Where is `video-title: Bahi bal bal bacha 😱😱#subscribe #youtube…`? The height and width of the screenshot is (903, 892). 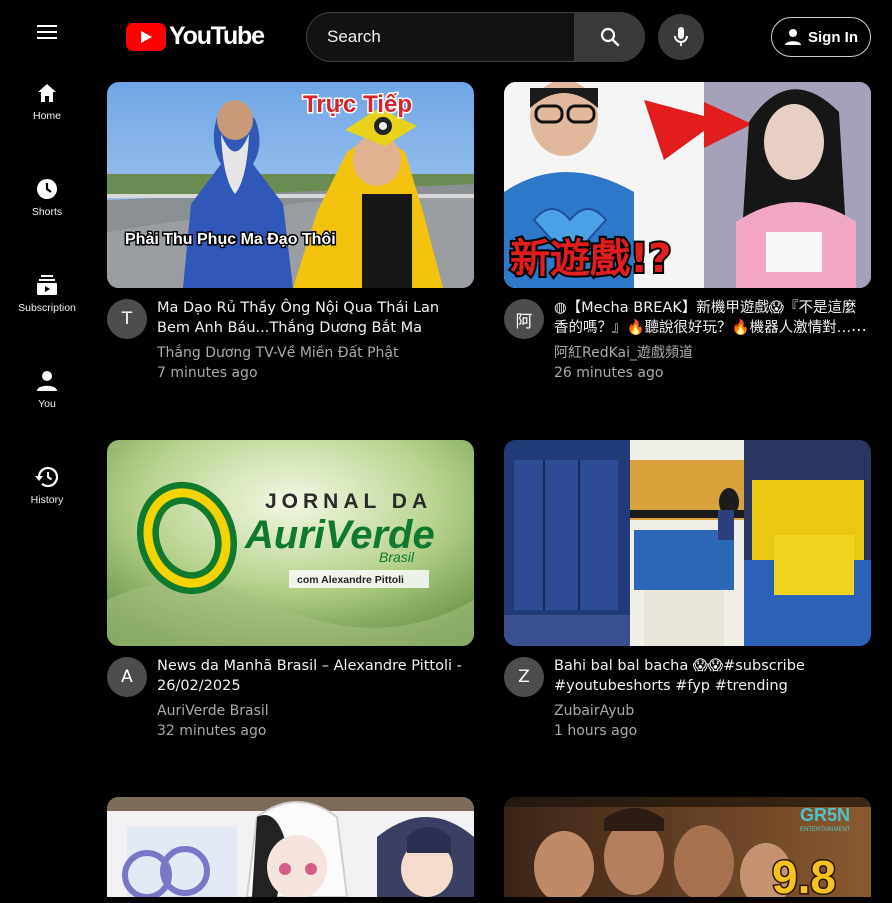
video-title: Bahi bal bal bacha 😱😱#subscribe #youtube… is located at coordinates (712, 676).